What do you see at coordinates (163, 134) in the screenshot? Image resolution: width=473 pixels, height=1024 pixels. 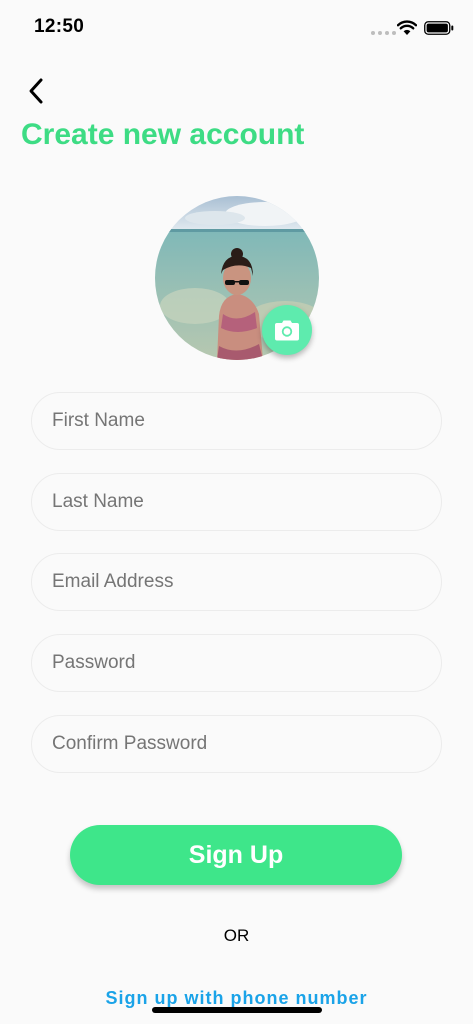 I see `page-title: Create new account` at bounding box center [163, 134].